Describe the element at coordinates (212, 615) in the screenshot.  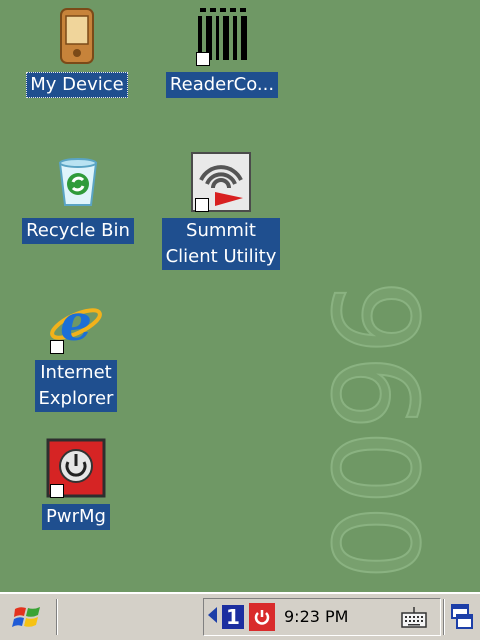
I see `left-arrow-icon` at that location.